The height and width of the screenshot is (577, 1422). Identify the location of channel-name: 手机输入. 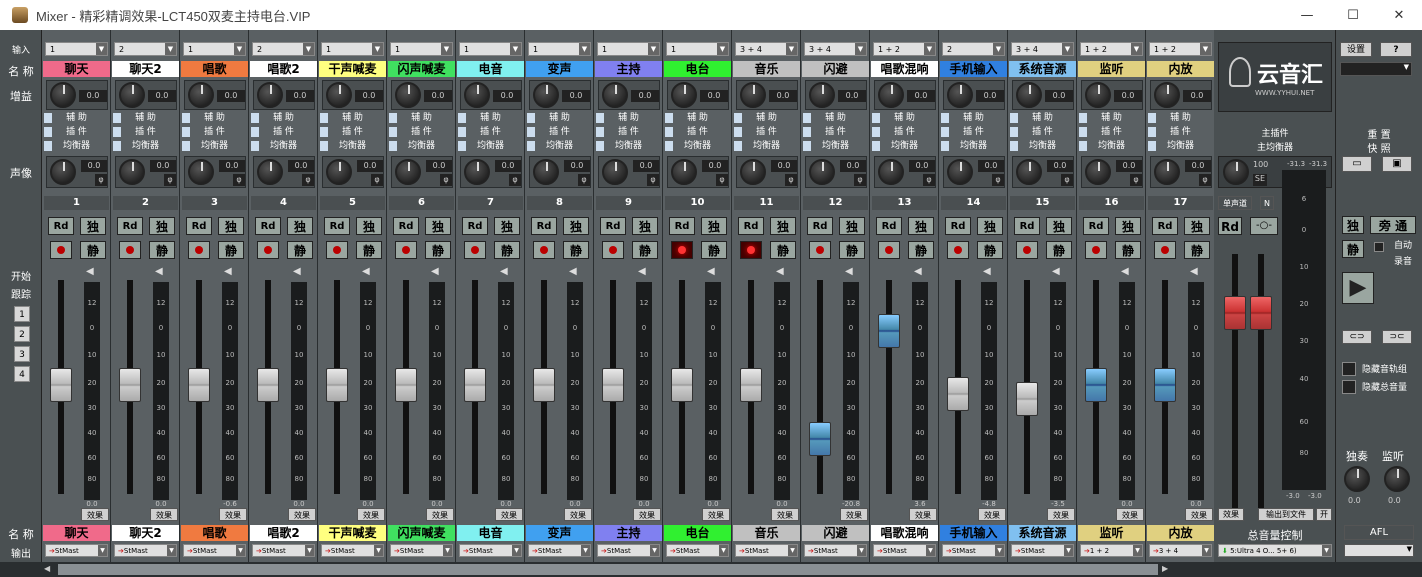
(973, 69).